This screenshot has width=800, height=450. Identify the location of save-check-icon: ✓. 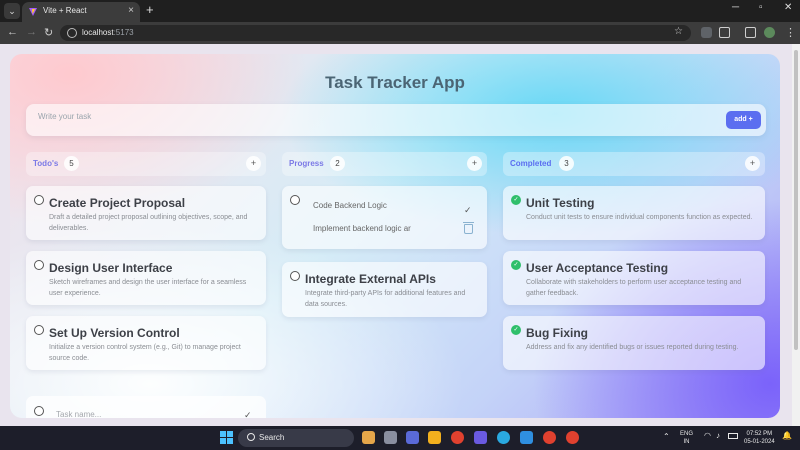
(468, 210).